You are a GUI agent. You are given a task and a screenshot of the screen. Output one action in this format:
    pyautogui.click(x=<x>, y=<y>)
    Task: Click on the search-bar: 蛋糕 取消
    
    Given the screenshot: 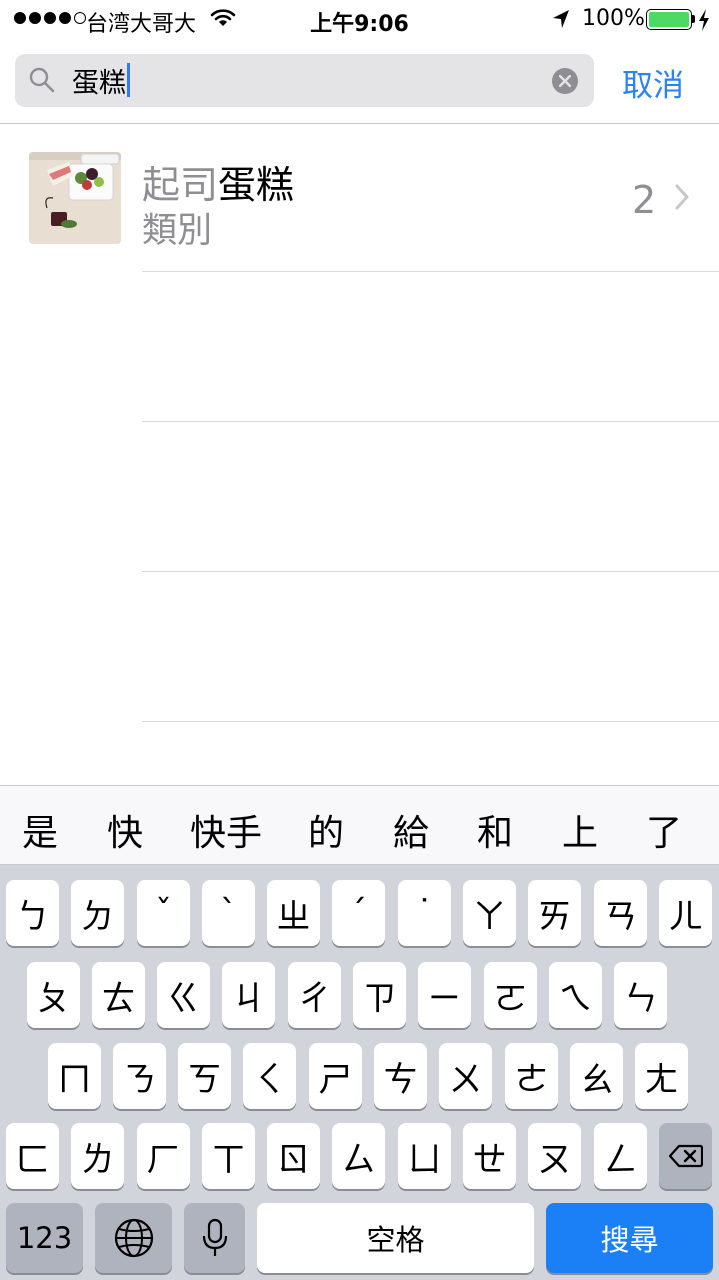 What is the action you would take?
    pyautogui.click(x=359, y=82)
    